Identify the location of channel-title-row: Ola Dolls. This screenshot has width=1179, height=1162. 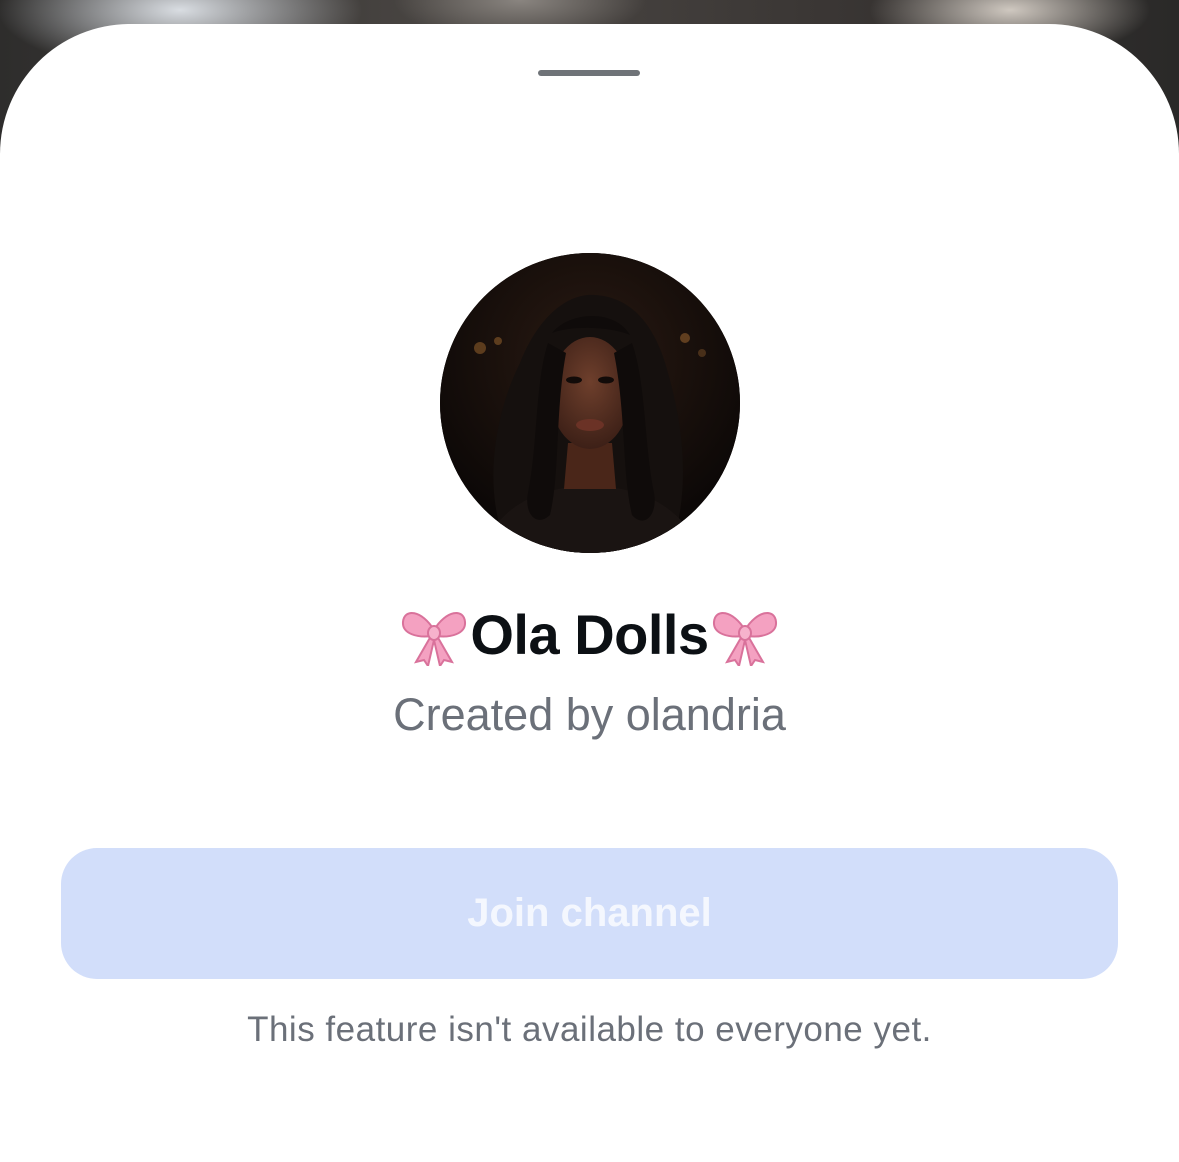
(589, 635).